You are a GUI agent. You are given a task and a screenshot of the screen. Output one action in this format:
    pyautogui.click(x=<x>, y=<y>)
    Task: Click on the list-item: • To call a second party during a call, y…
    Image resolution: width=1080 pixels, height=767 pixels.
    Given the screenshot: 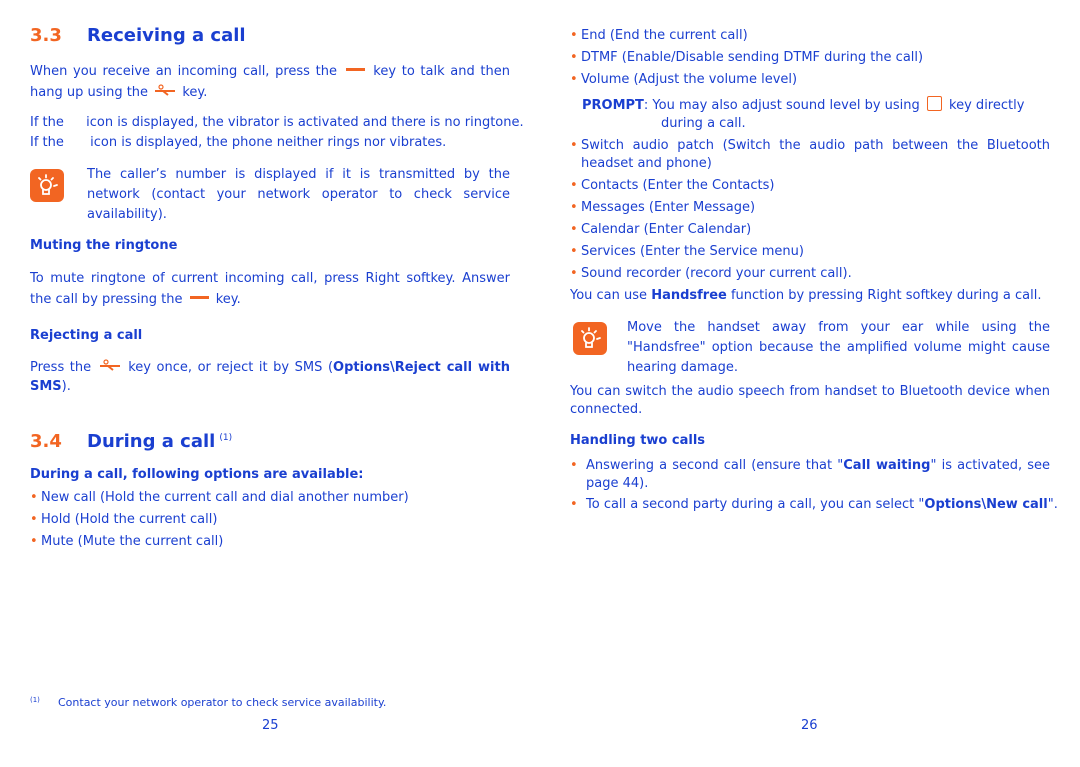 What is the action you would take?
    pyautogui.click(x=814, y=504)
    